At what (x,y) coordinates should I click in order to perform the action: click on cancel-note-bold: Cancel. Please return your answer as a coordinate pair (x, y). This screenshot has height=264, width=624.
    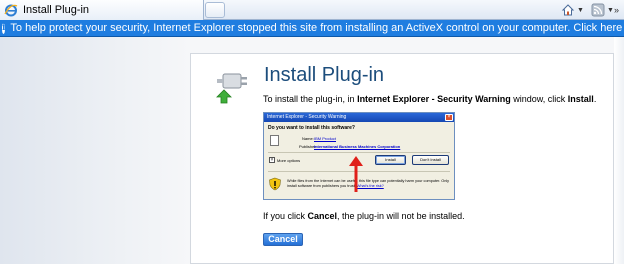
    Looking at the image, I should click on (322, 216).